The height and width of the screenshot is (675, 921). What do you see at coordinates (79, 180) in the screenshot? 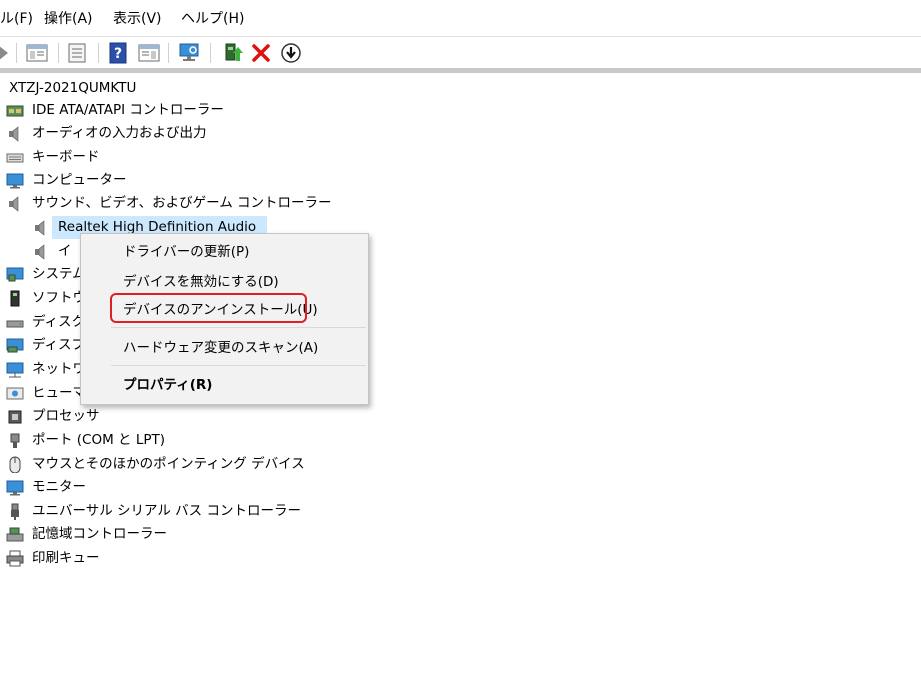
I see `tree-item-label: コンピューター` at bounding box center [79, 180].